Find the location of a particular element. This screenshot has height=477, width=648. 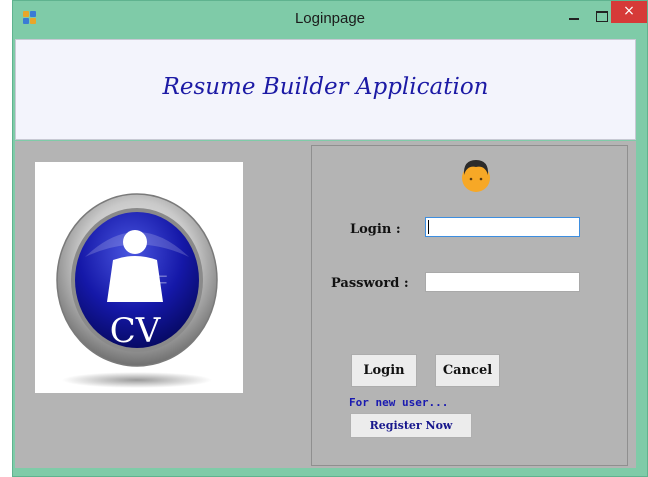

password-input is located at coordinates (502, 282).